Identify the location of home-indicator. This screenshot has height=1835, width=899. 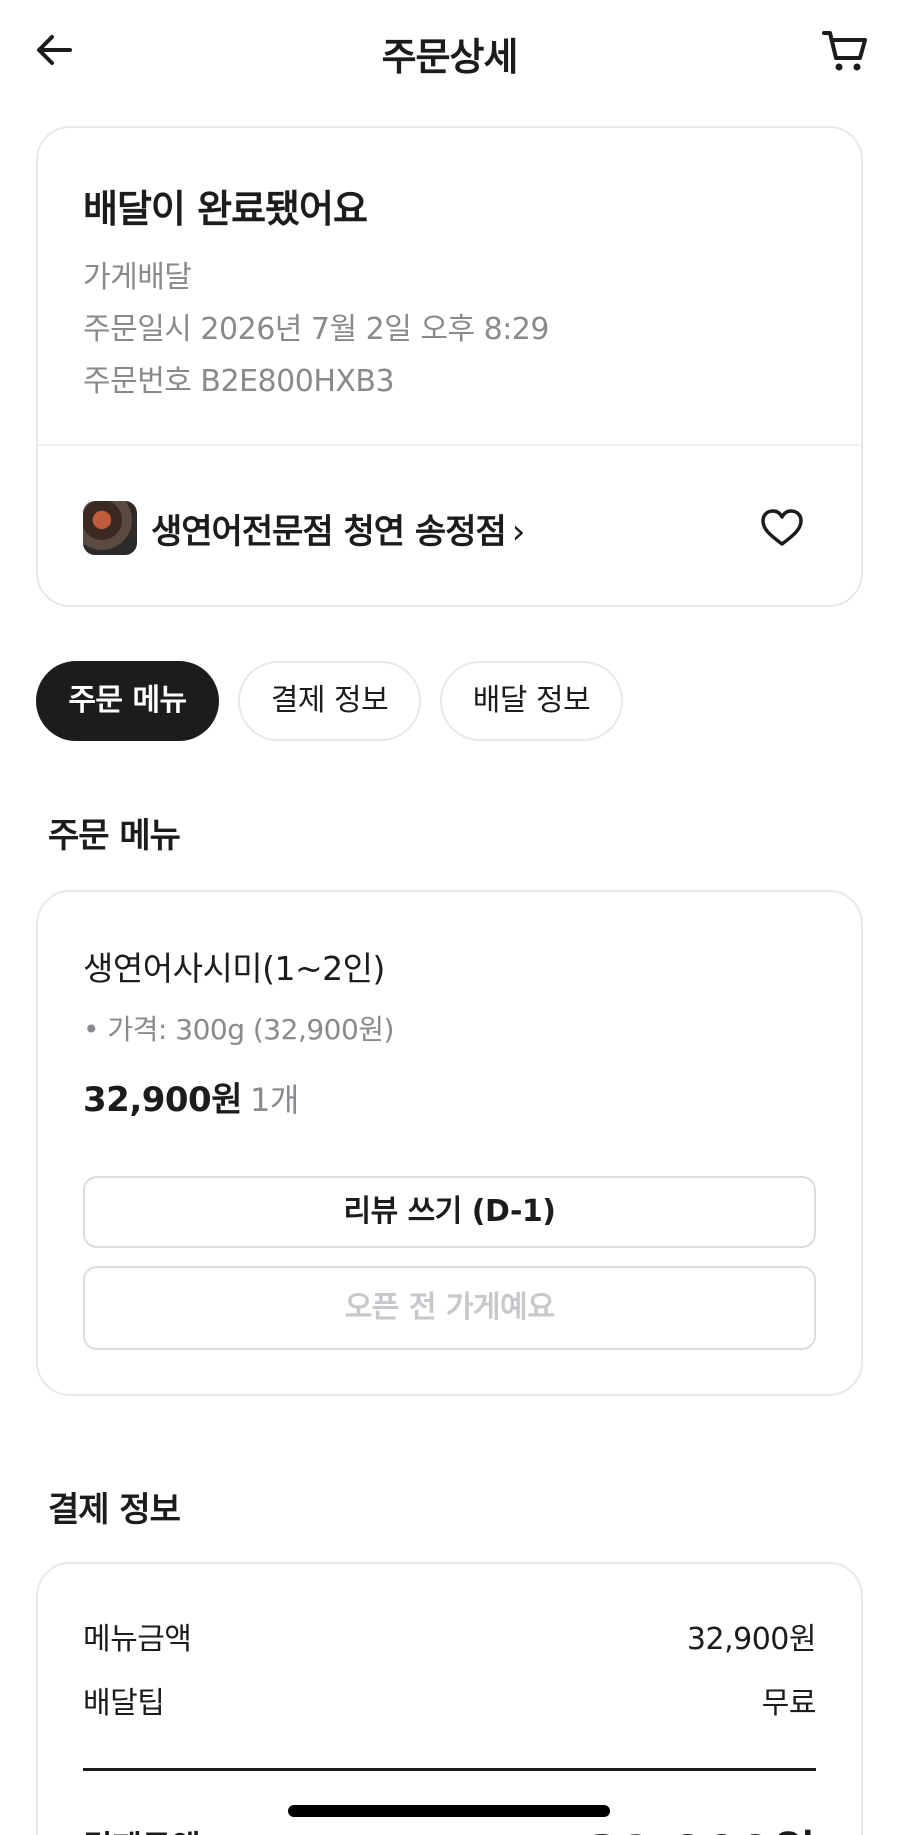
(449, 1811).